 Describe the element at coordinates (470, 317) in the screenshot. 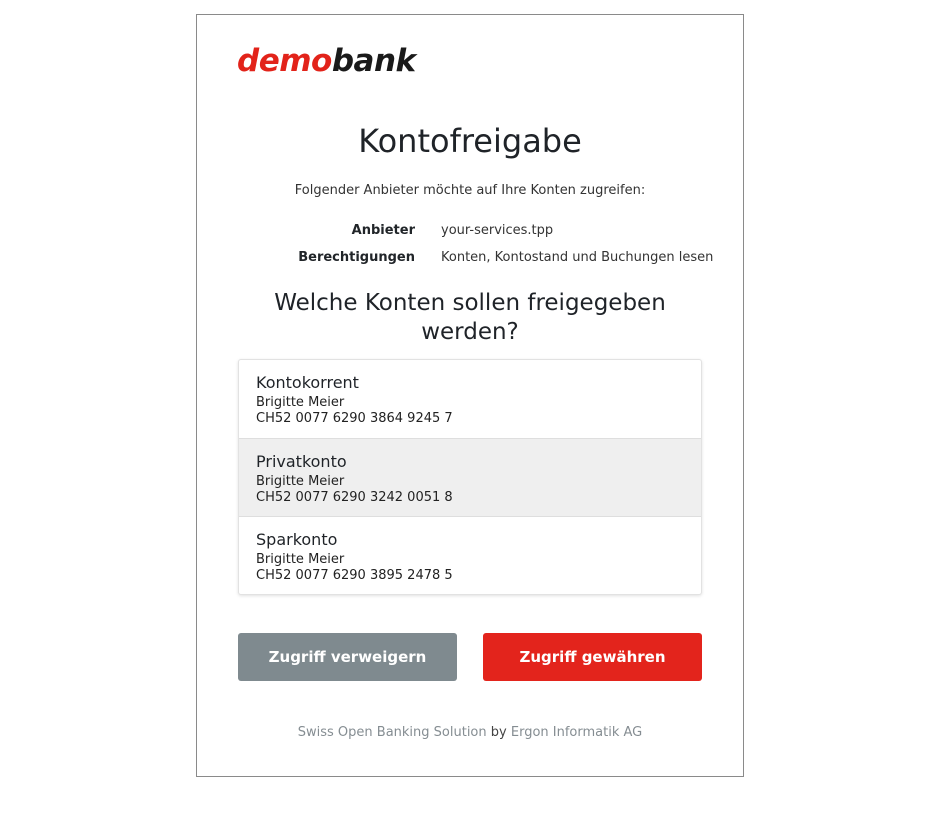

I see `account-question: Welche Konten sollen freigegeben werden?` at that location.